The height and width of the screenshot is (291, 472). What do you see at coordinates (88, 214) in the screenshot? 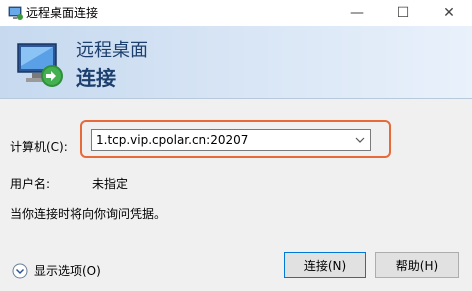
I see `credentials-hint: 当你连接时将向你询问凭据。` at bounding box center [88, 214].